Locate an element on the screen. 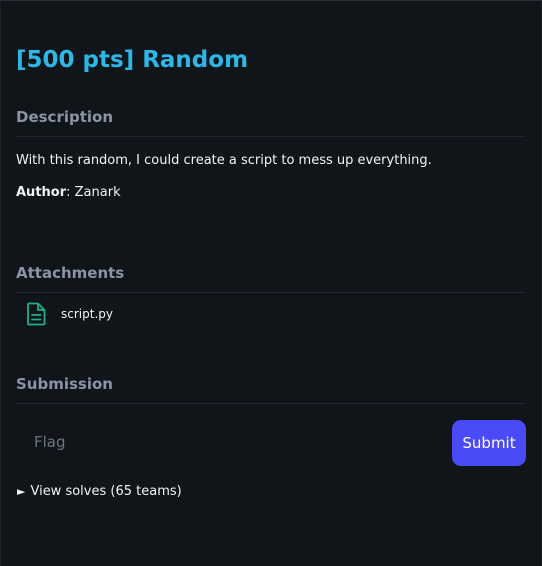  flag-input is located at coordinates (228, 442).